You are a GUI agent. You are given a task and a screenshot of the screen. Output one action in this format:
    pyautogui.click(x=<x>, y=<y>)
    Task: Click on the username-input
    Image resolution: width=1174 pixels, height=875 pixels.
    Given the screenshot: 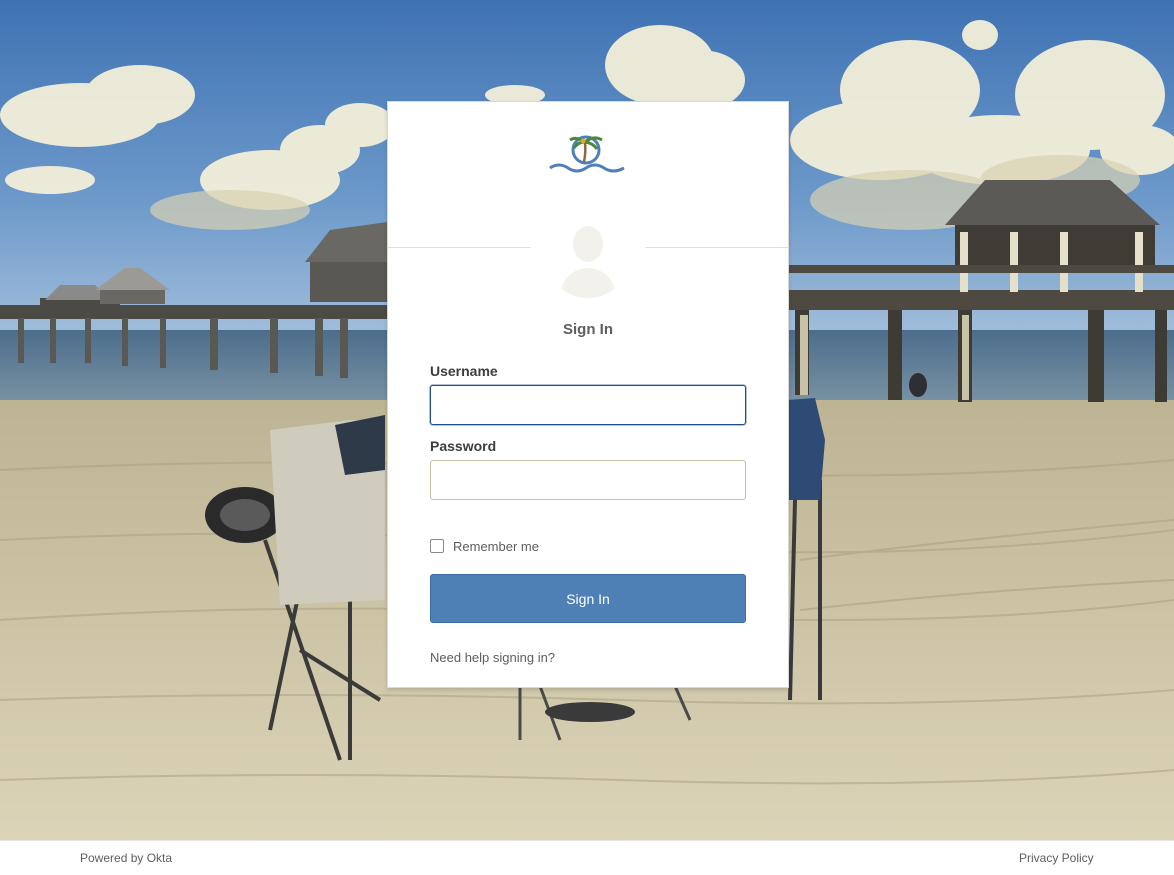 What is the action you would take?
    pyautogui.click(x=588, y=405)
    